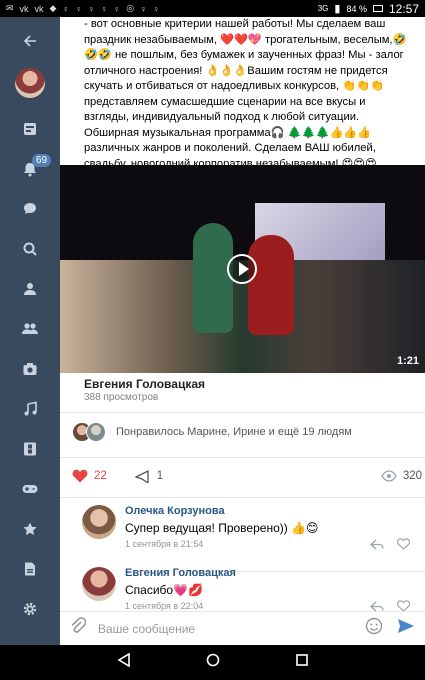  I want to click on sidebar-item-photos, so click(30, 369).